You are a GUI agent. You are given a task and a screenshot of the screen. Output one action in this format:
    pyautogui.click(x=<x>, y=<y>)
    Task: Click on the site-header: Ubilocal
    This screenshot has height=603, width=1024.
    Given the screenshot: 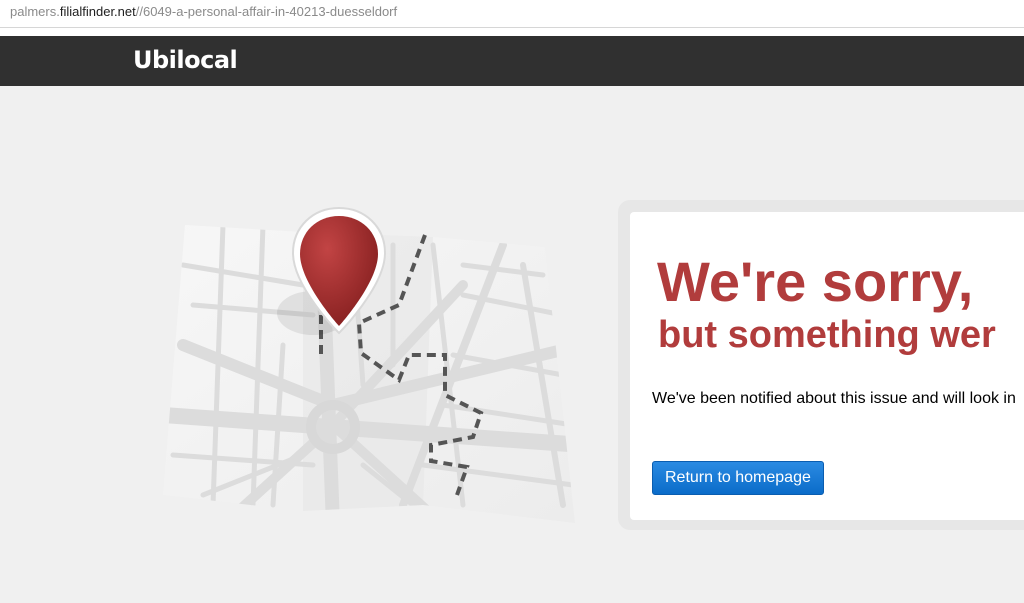 What is the action you would take?
    pyautogui.click(x=512, y=61)
    